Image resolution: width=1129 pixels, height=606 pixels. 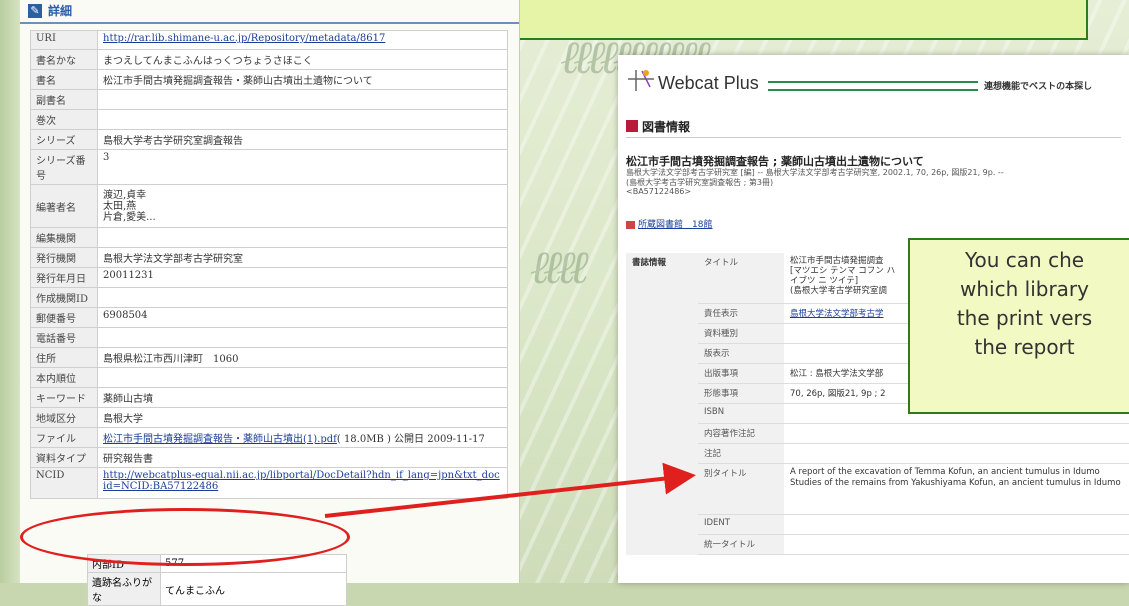 I want to click on table-row: シリーズ 島根大学考古学研究室調査報告, so click(x=269, y=139).